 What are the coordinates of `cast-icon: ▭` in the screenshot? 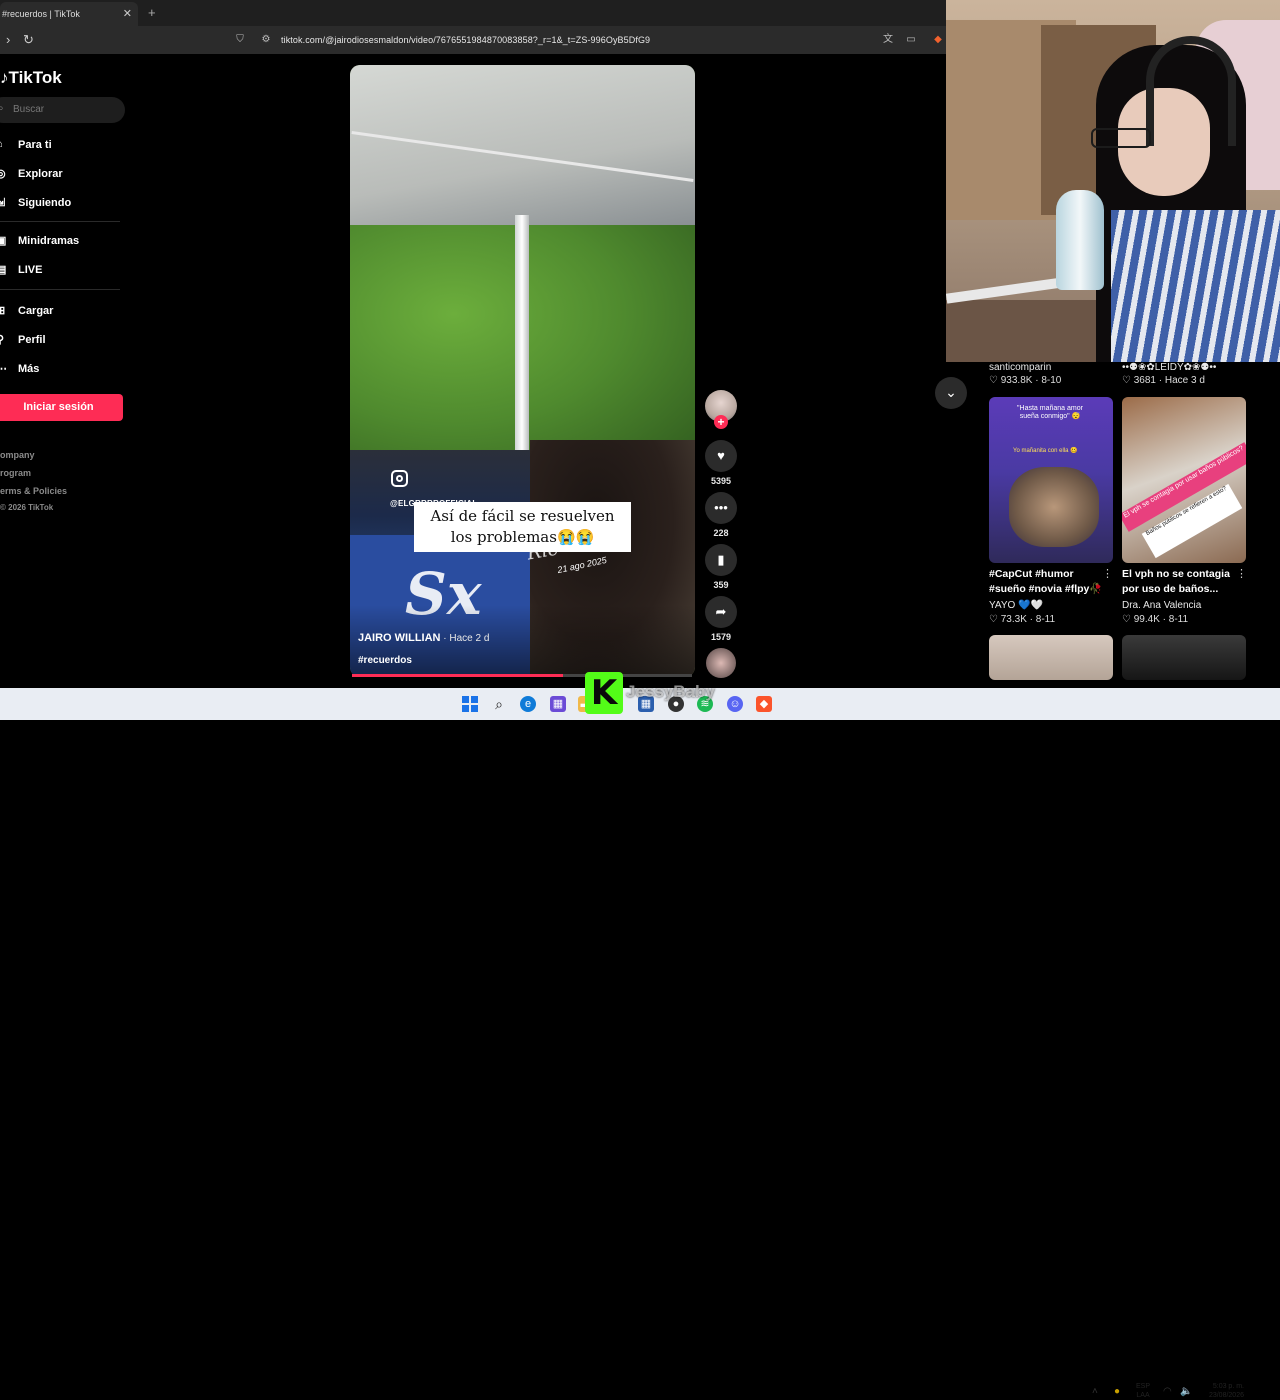 It's located at (911, 40).